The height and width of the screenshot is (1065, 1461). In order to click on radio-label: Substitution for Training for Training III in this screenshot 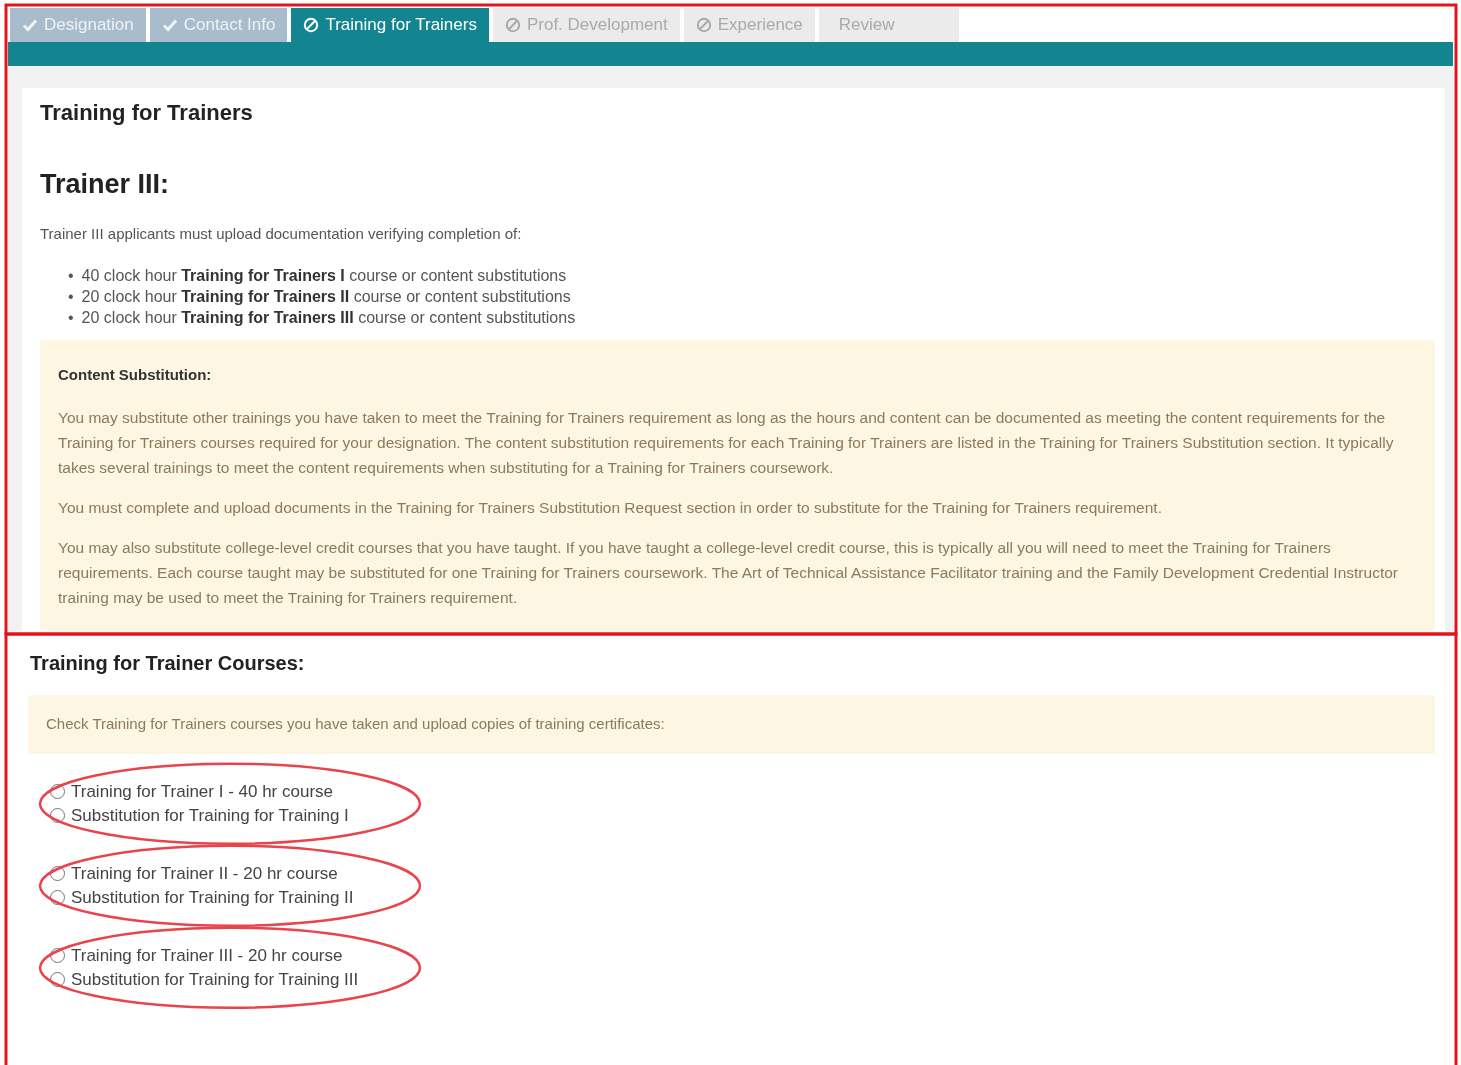, I will do `click(215, 979)`.